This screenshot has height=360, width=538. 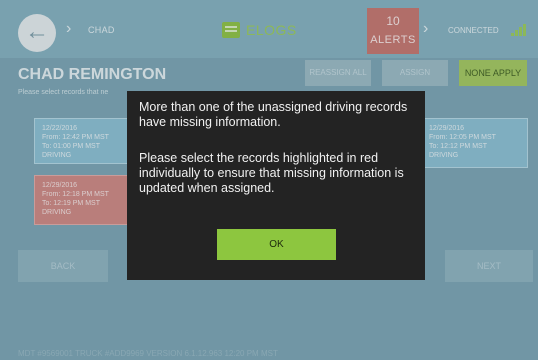 What do you see at coordinates (276, 244) in the screenshot?
I see `ok-button: OK` at bounding box center [276, 244].